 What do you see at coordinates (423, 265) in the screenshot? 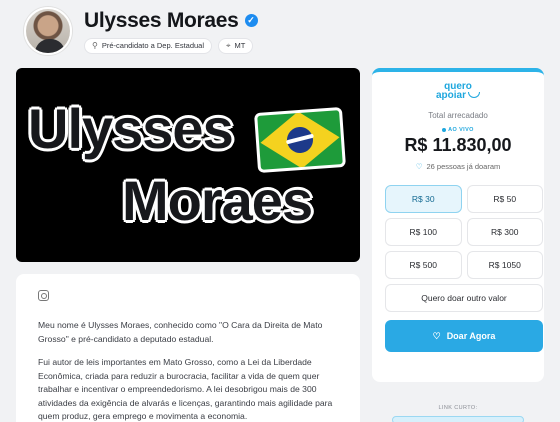
I see `option-500-button: R$ 500` at bounding box center [423, 265].